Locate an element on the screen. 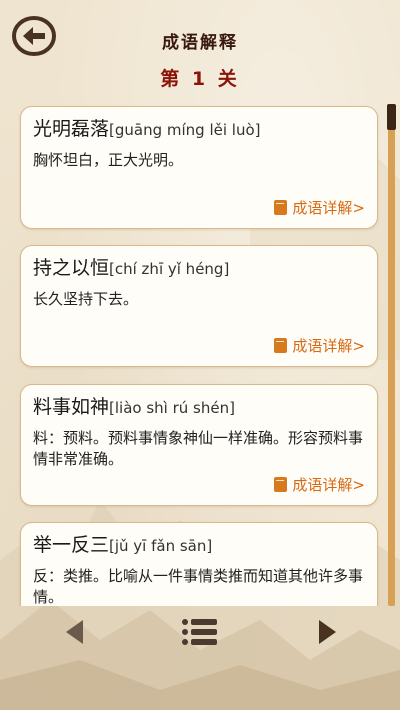 This screenshot has height=710, width=400. triangle-right-icon is located at coordinates (327, 632).